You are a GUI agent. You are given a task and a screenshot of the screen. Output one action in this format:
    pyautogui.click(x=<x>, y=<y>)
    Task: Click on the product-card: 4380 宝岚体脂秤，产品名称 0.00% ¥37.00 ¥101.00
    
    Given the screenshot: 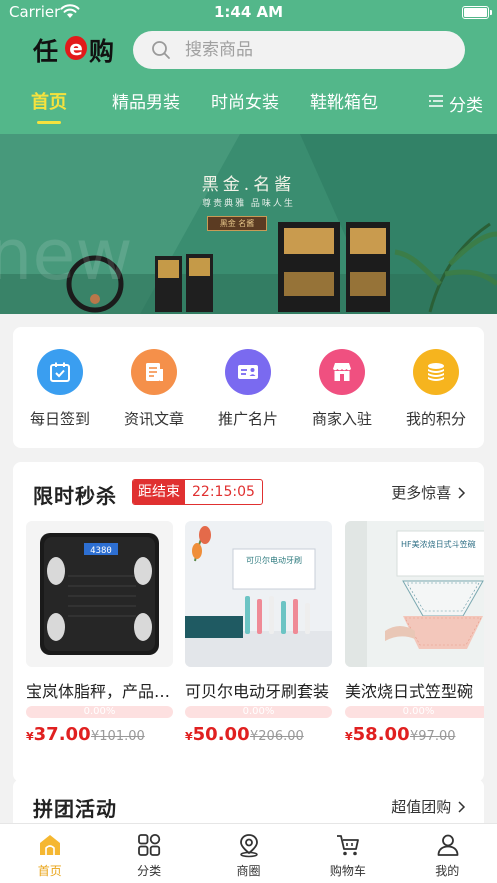 What is the action you would take?
    pyautogui.click(x=99, y=646)
    